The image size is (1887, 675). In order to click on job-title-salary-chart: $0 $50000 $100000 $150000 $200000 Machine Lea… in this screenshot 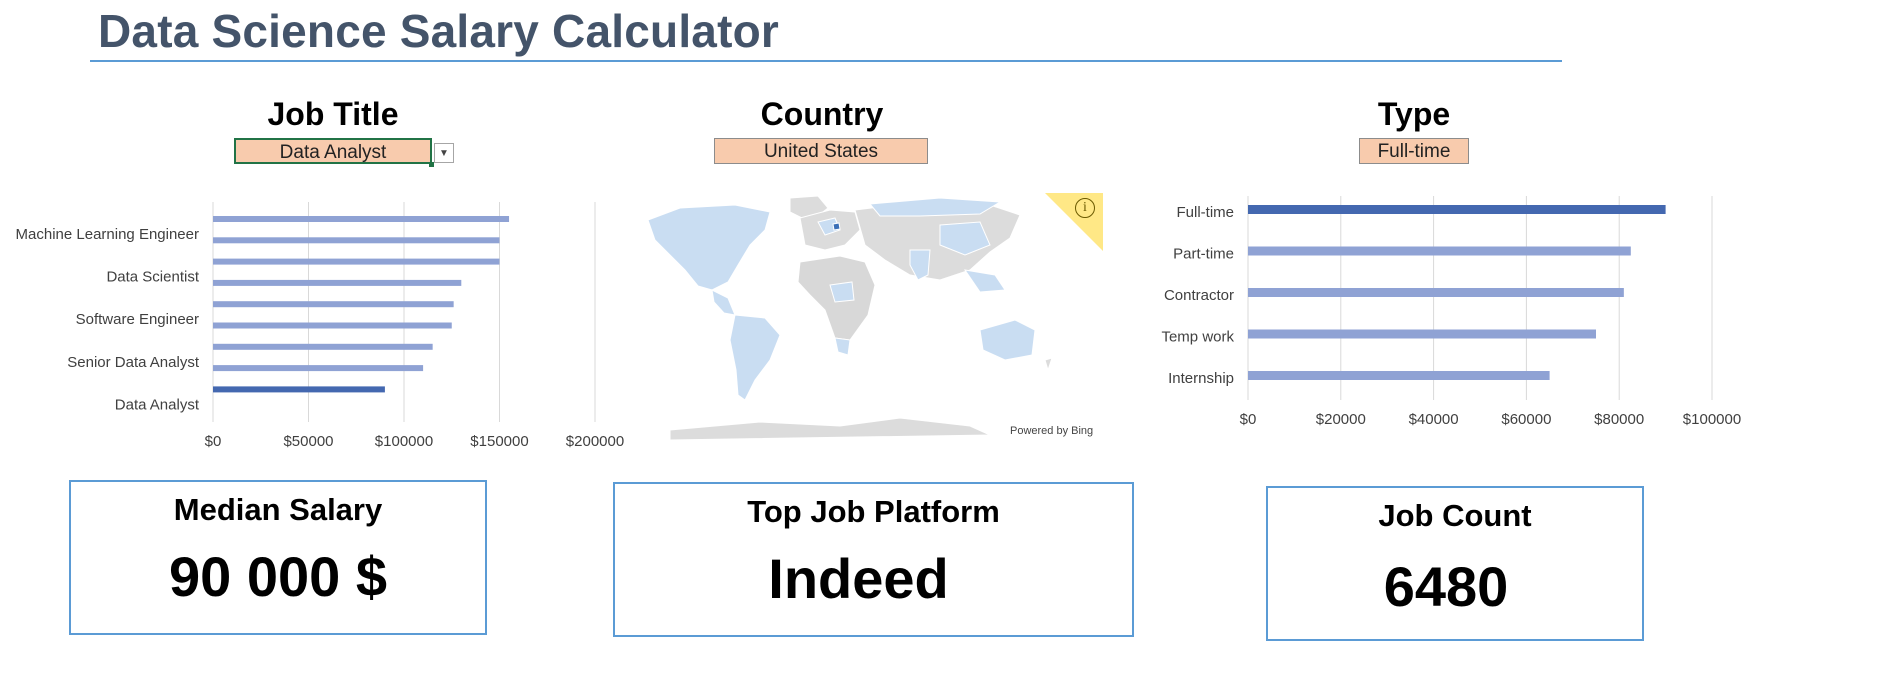, I will do `click(320, 326)`.